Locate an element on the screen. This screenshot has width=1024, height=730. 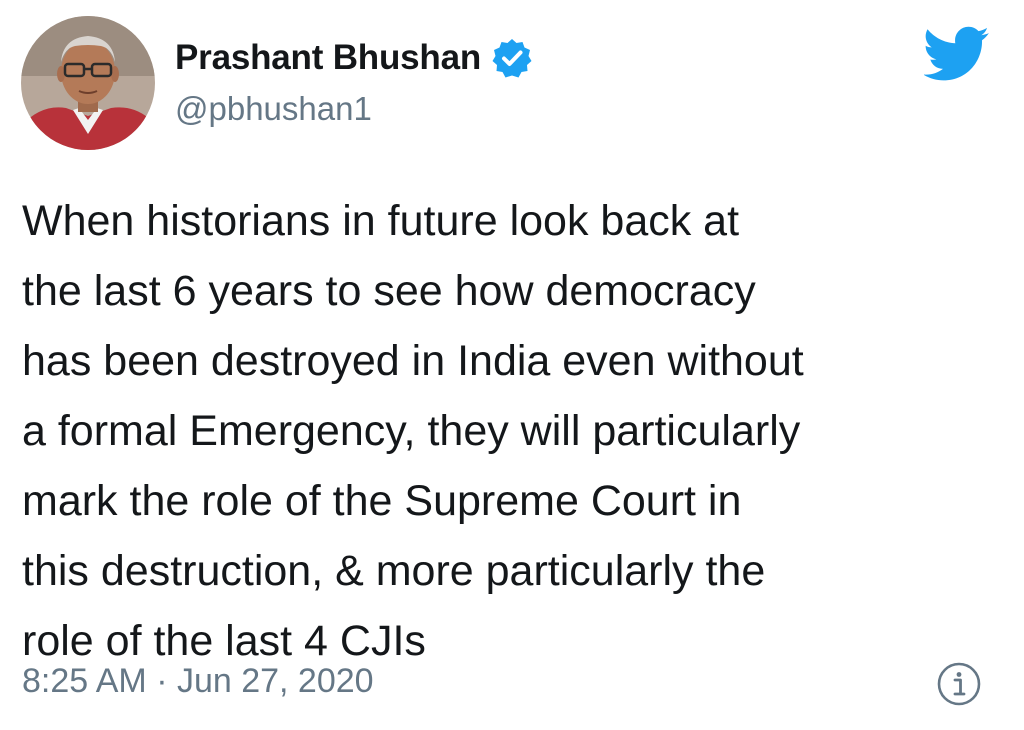
tweet-text-line: mark the role of the Supreme Court in is located at coordinates (382, 501).